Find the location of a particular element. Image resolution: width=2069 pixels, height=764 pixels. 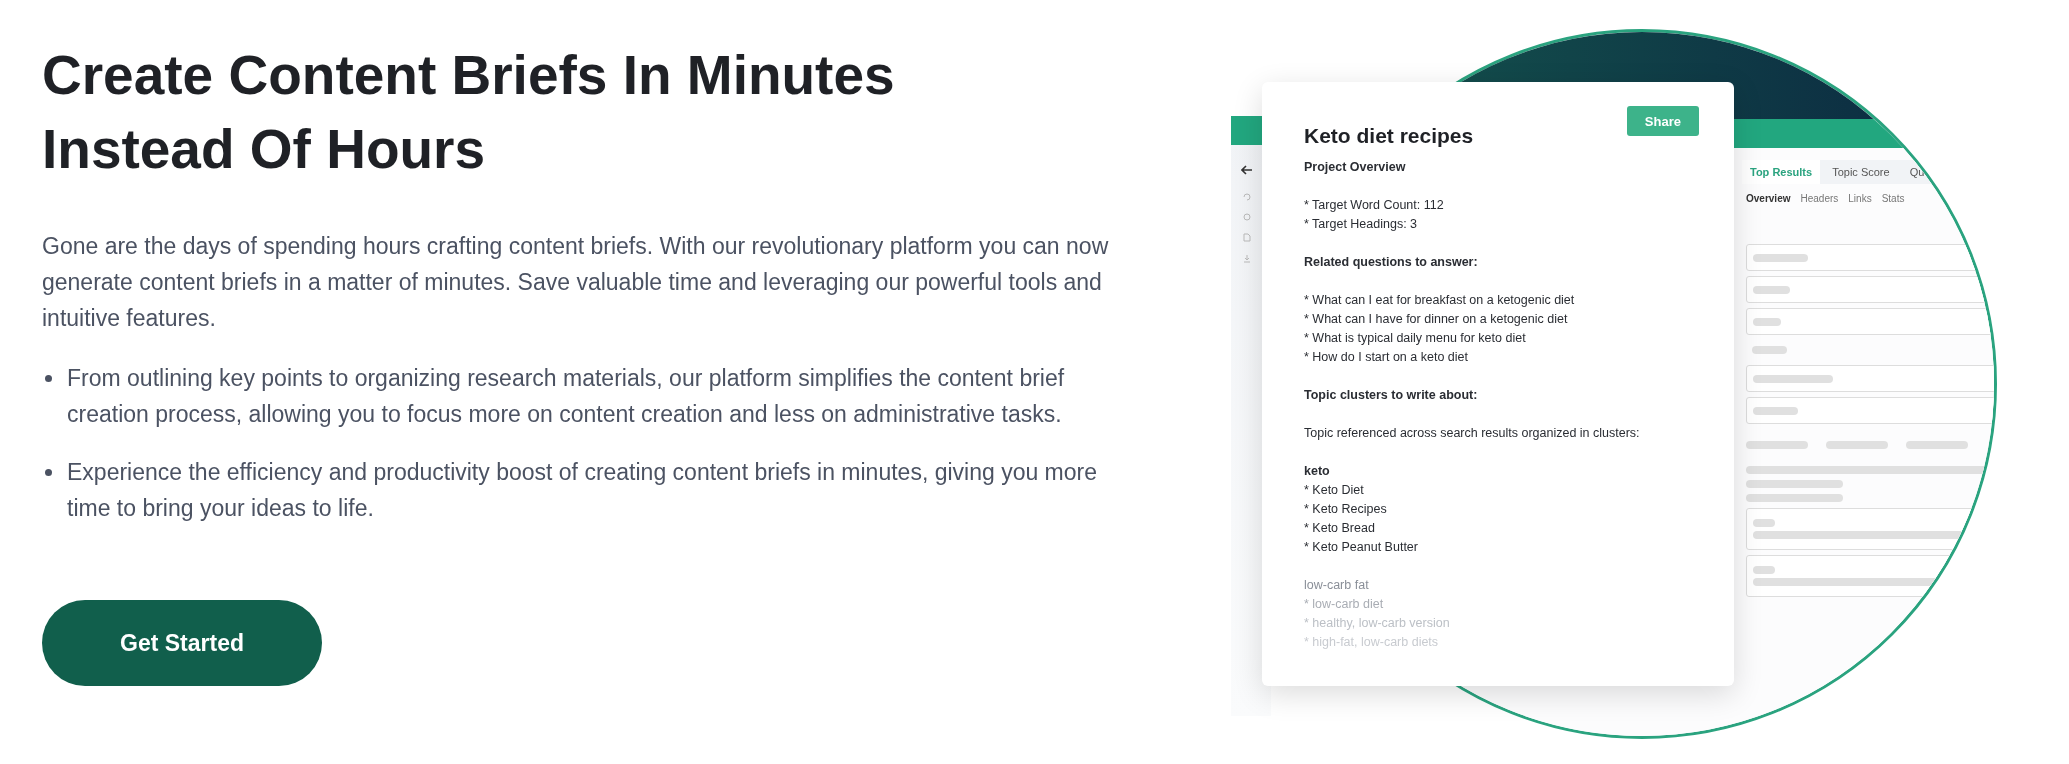

circle-icon is located at coordinates (1246, 217).